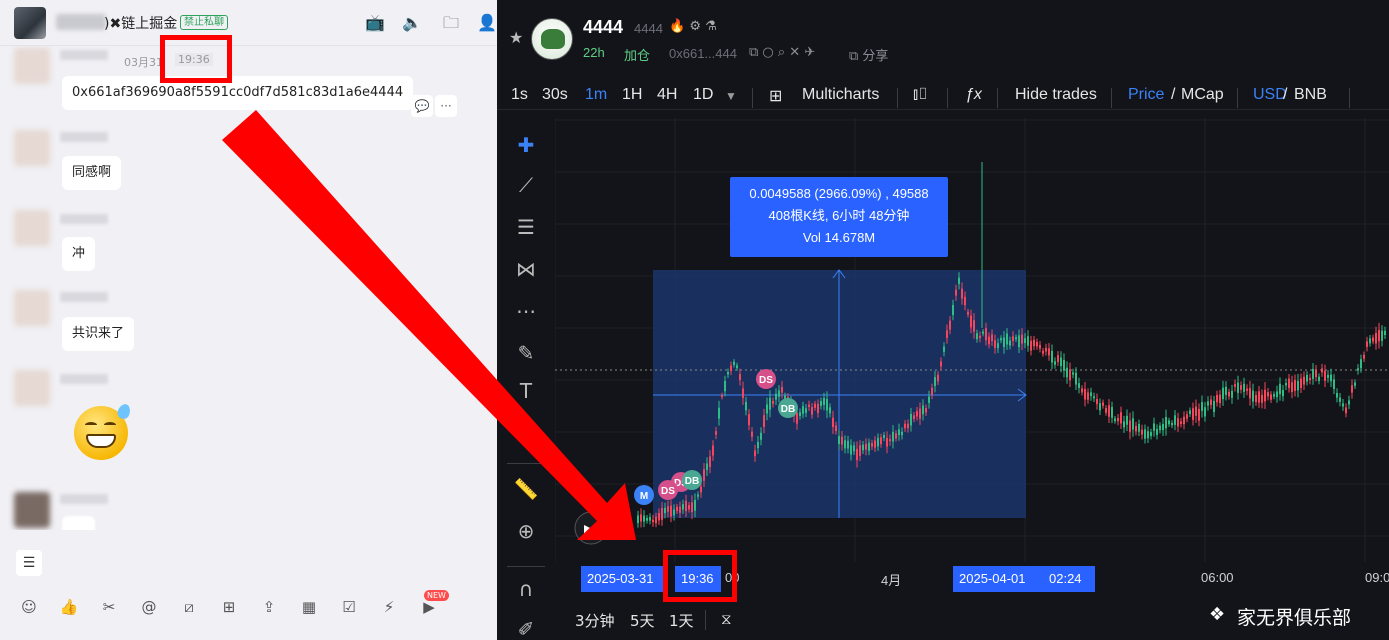  I want to click on tf-1d: 1D, so click(703, 95).